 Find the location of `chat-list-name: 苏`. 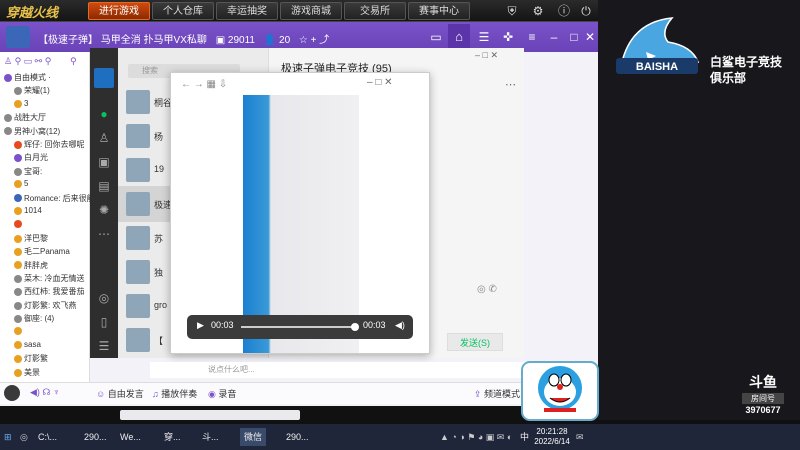

chat-list-name: 苏 is located at coordinates (159, 239).